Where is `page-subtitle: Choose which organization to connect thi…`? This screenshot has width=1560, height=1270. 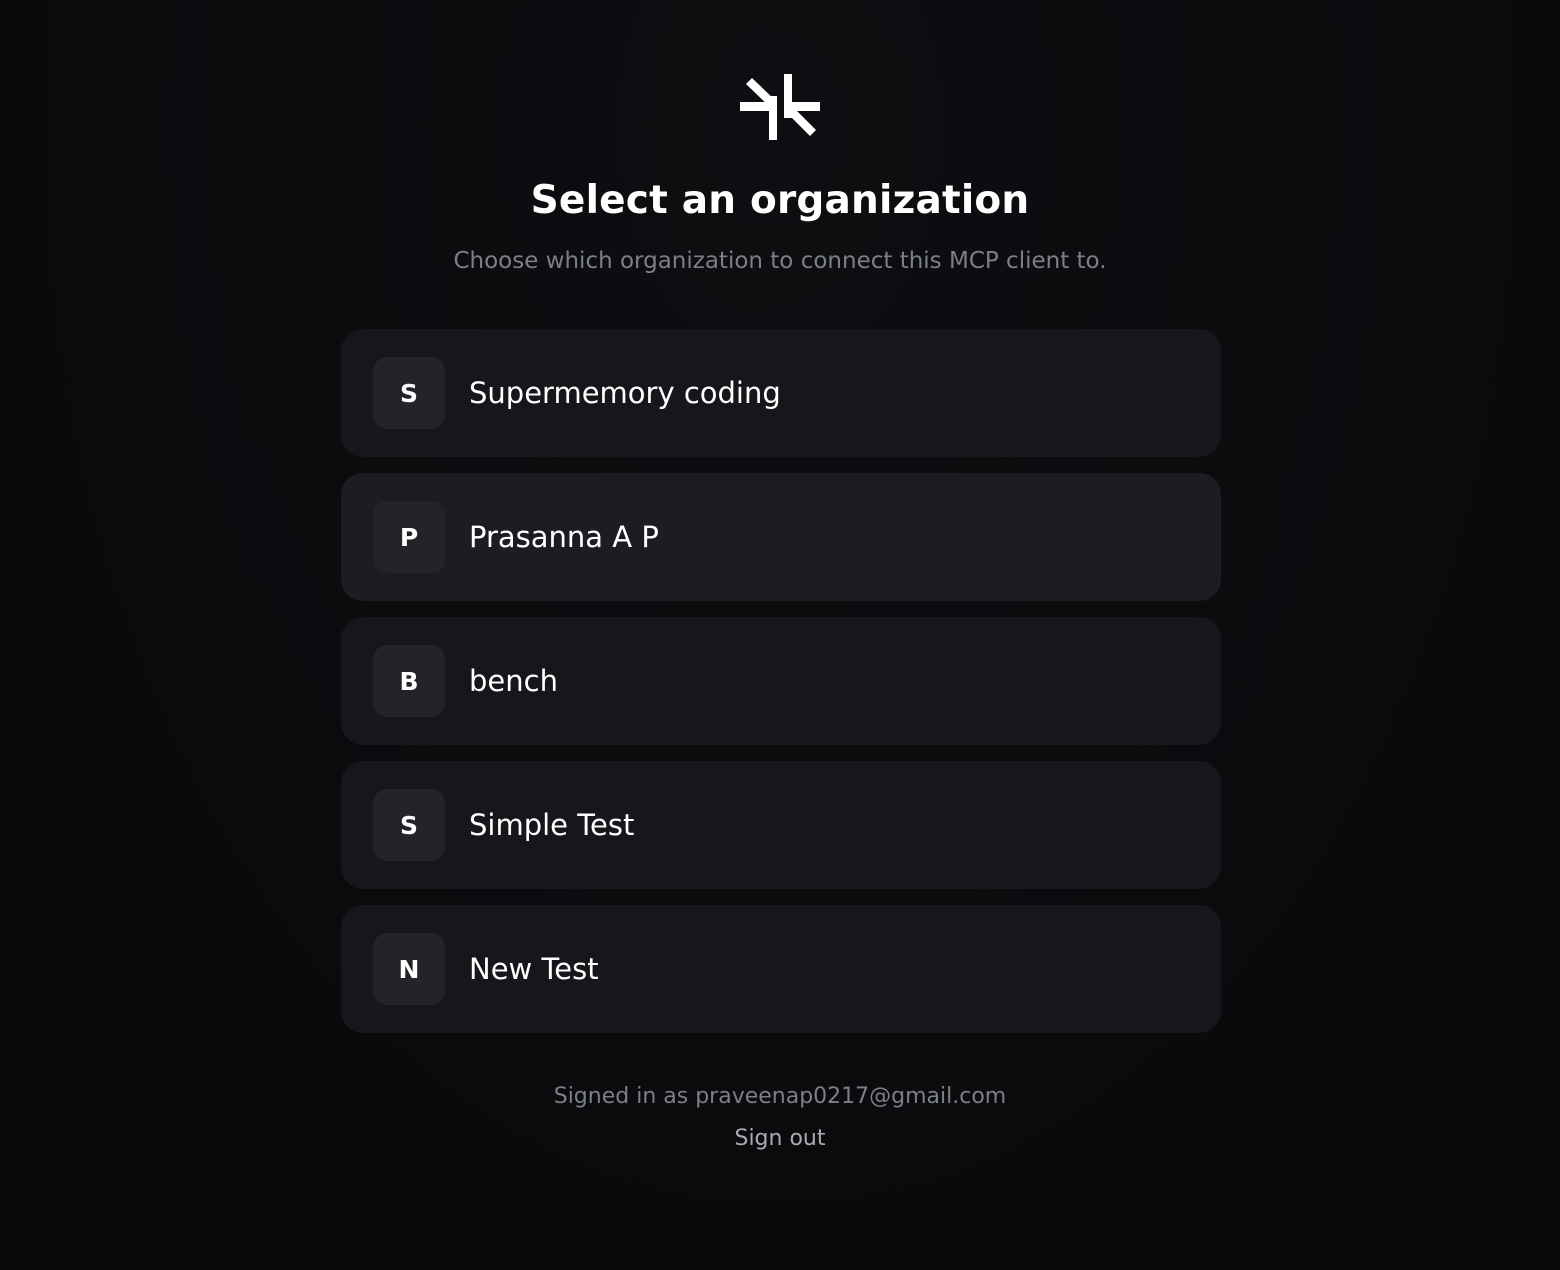
page-subtitle: Choose which organization to connect thi… is located at coordinates (780, 261).